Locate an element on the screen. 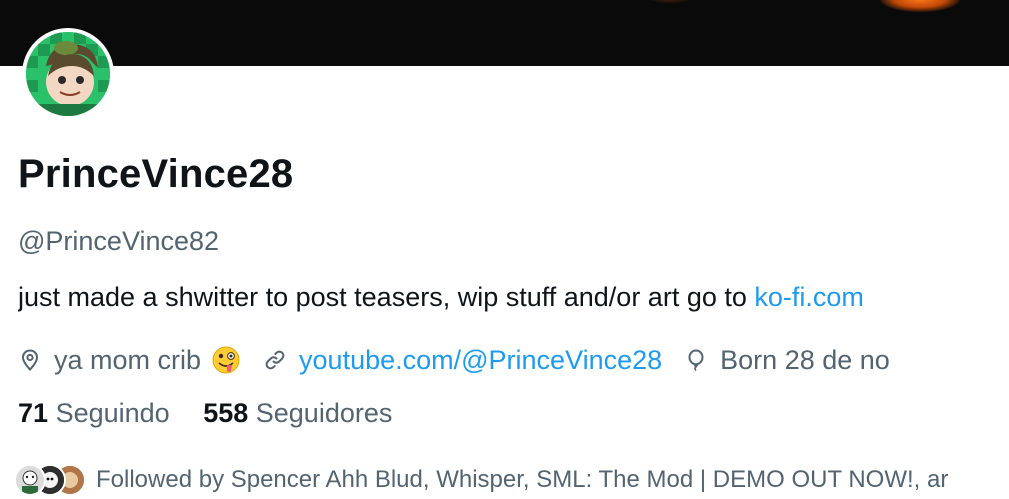 The height and width of the screenshot is (499, 1009). banner-glow-dim is located at coordinates (670, 2).